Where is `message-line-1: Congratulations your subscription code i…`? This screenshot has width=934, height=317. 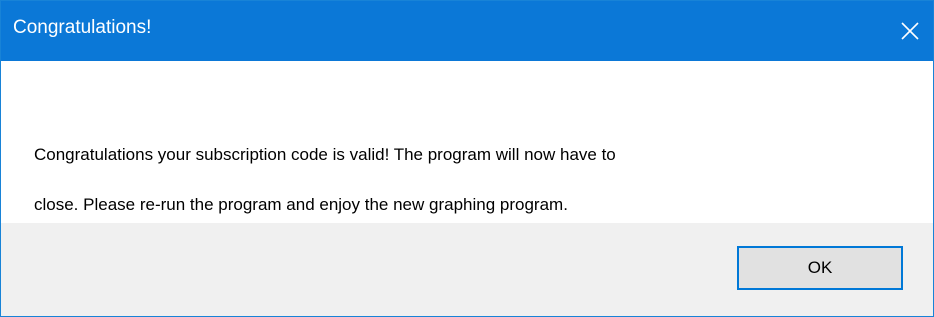
message-line-1: Congratulations your subscription code i… is located at coordinates (325, 154).